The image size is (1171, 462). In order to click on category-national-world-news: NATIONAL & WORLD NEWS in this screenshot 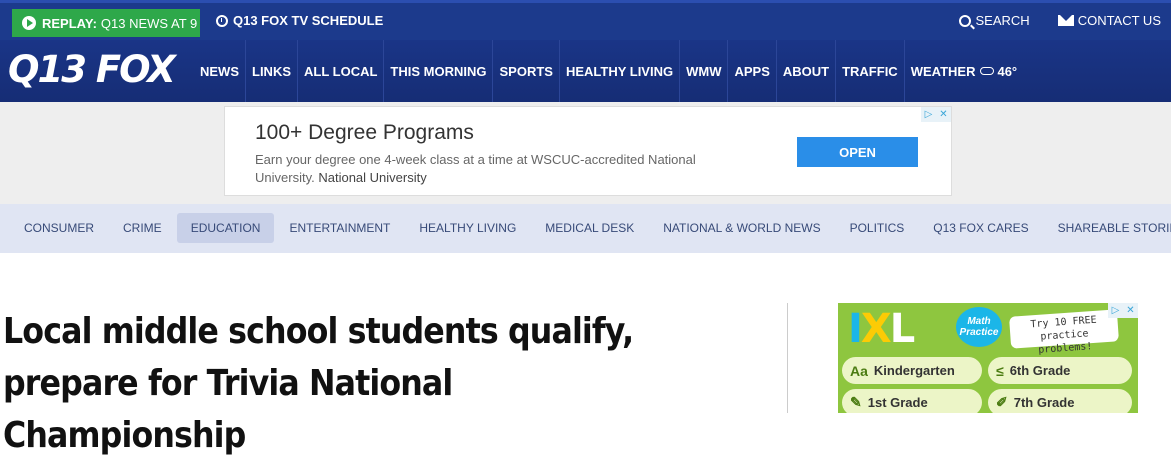, I will do `click(741, 228)`.